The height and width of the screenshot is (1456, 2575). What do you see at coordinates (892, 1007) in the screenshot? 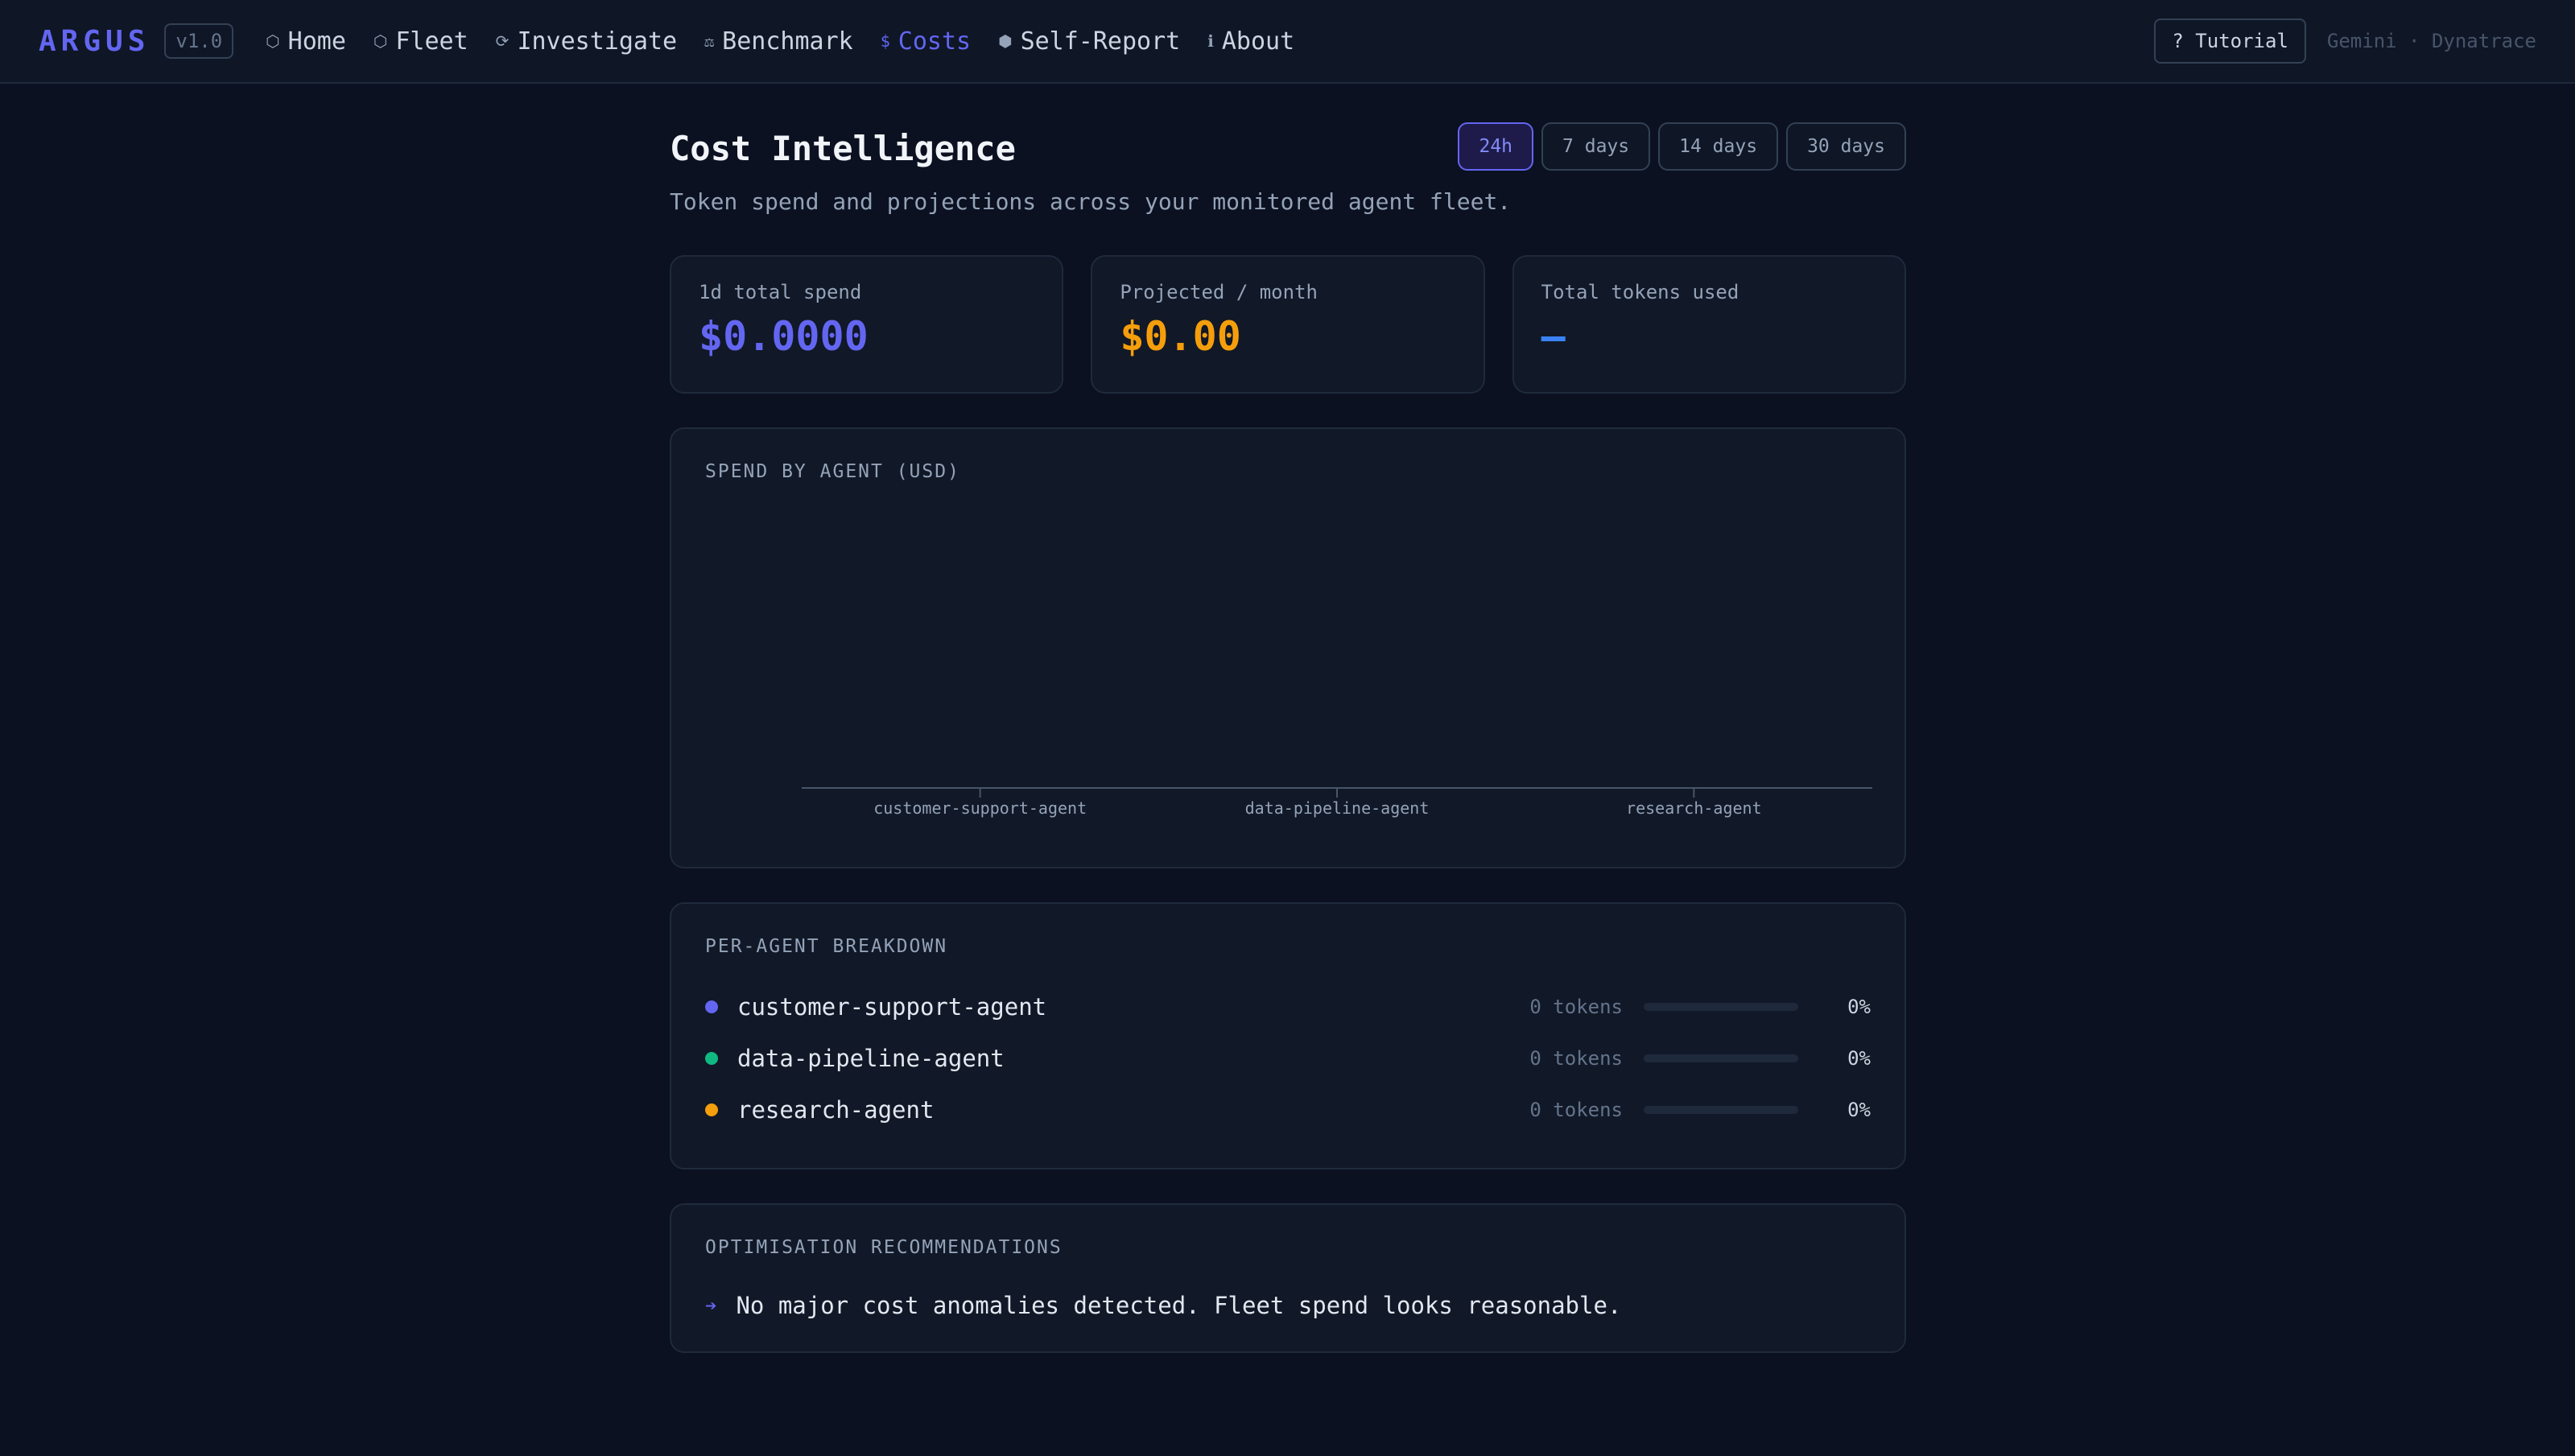
I see `agent-name: customer-support-agent` at bounding box center [892, 1007].